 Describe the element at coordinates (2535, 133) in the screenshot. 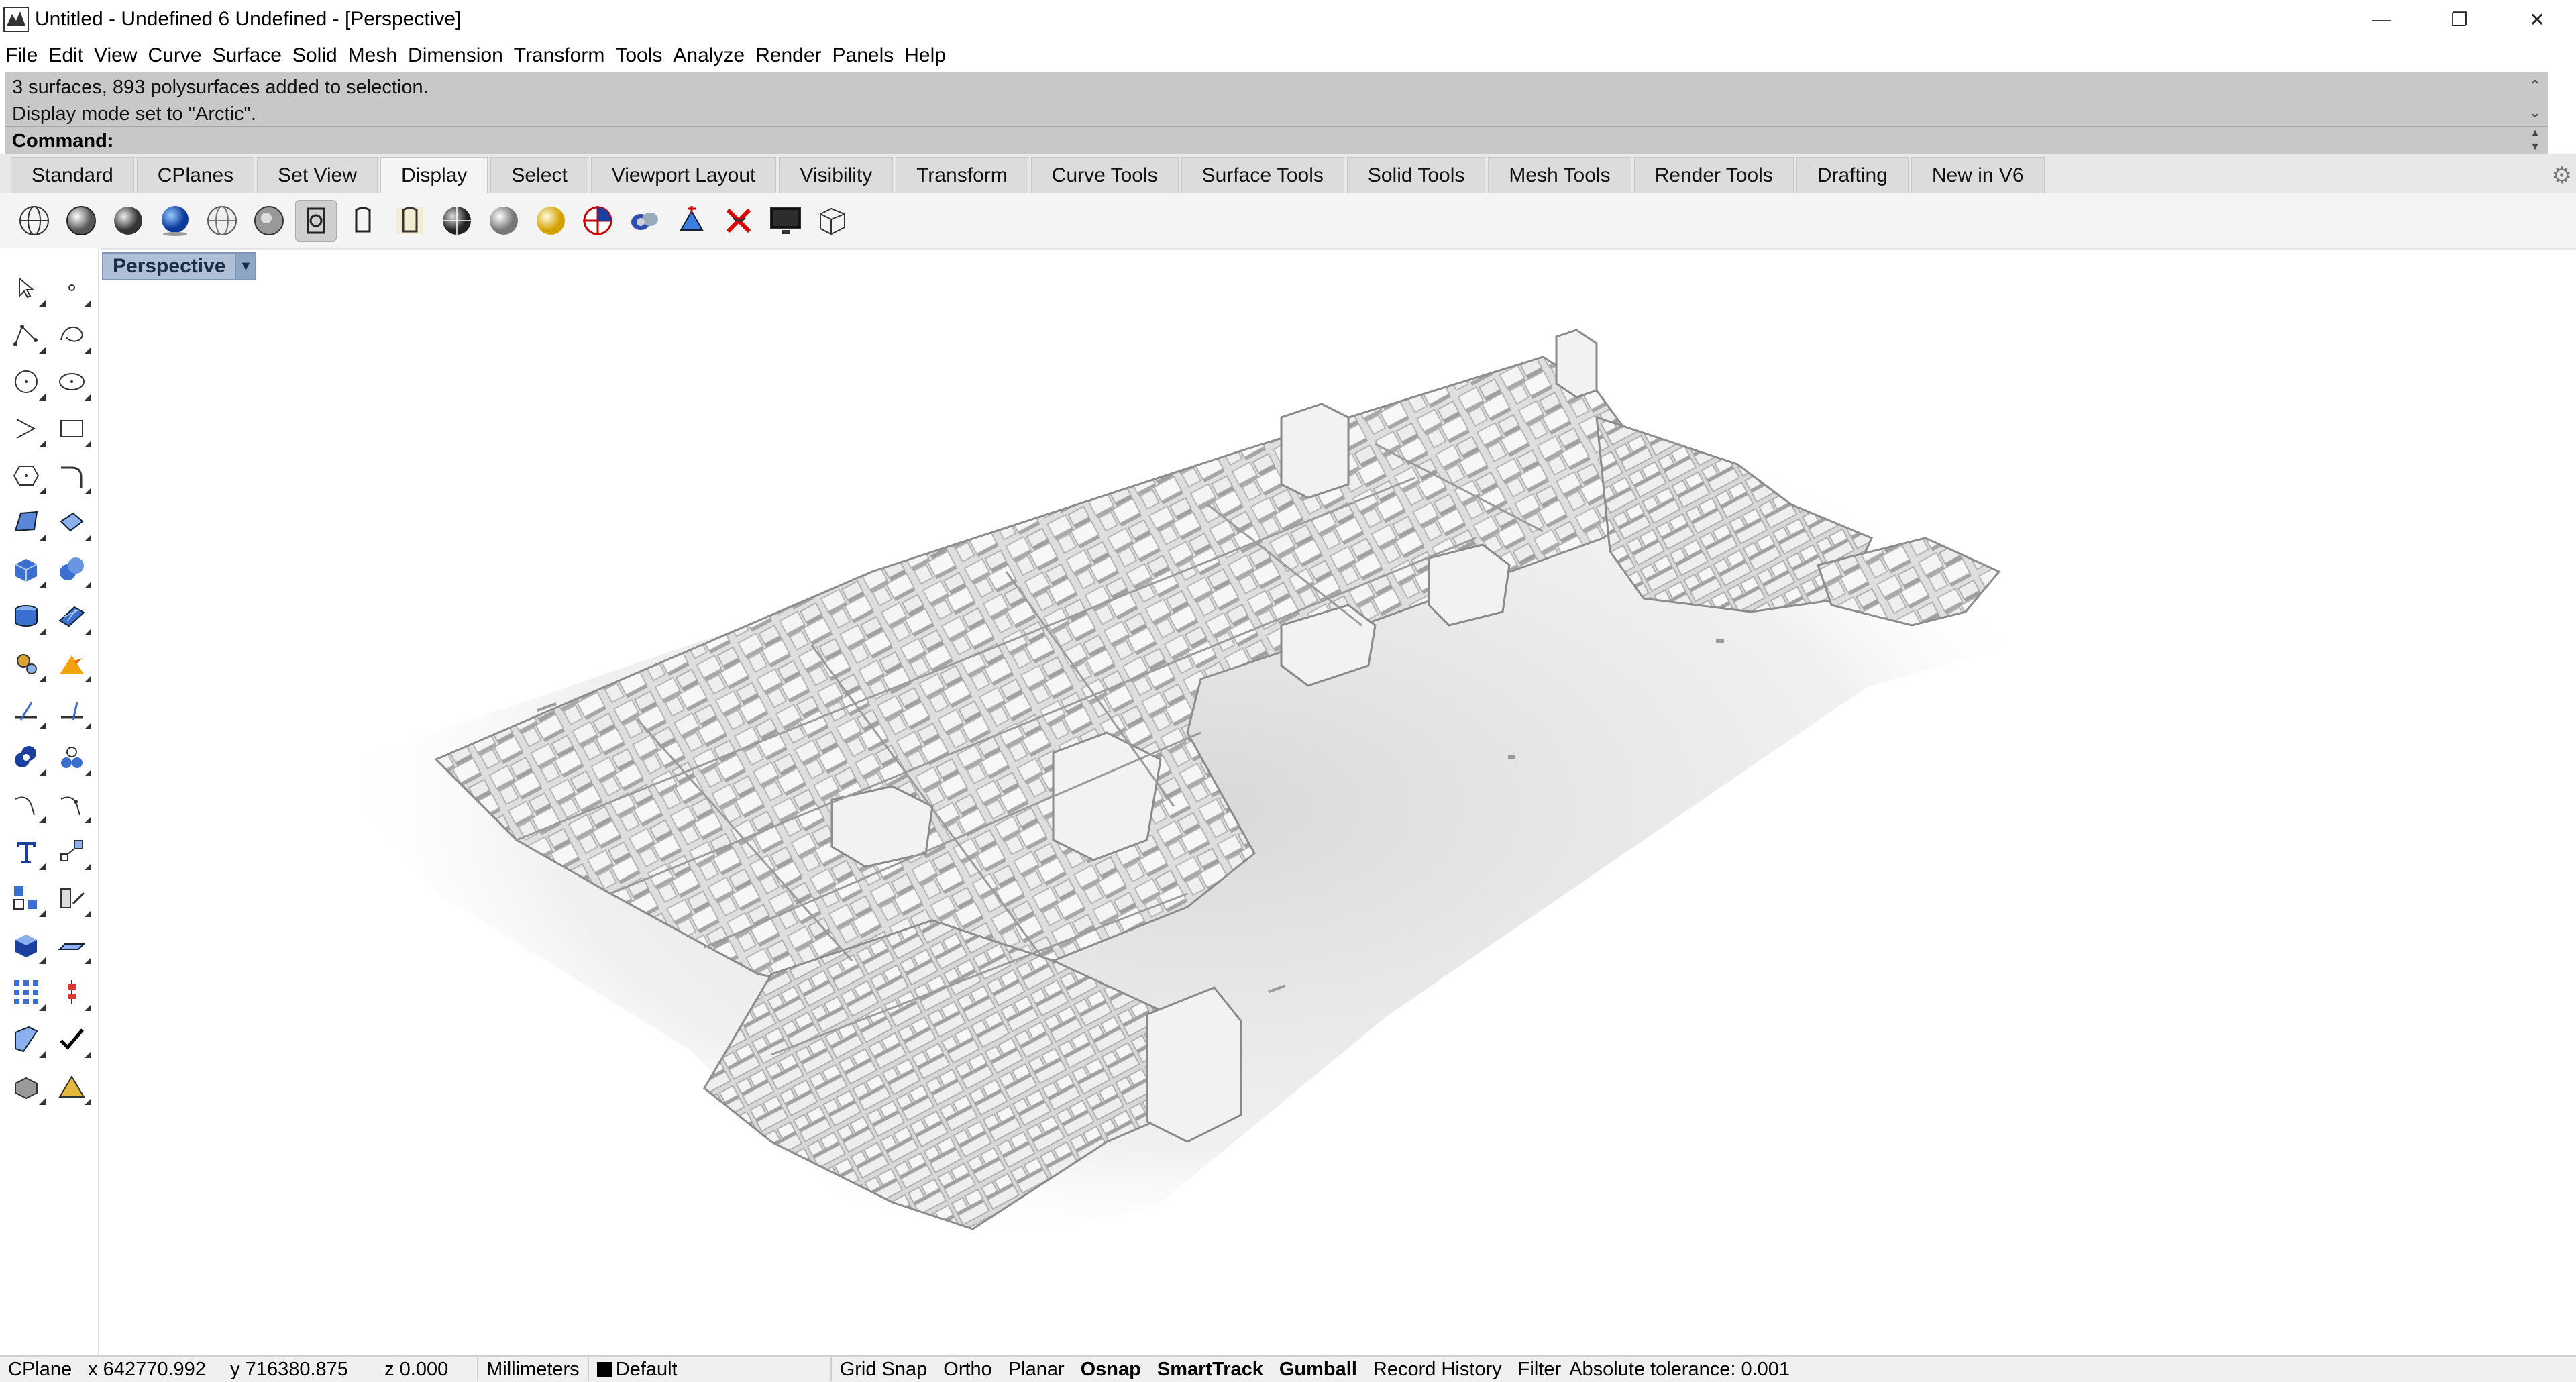

I see `spin-up-icon: ▲` at that location.